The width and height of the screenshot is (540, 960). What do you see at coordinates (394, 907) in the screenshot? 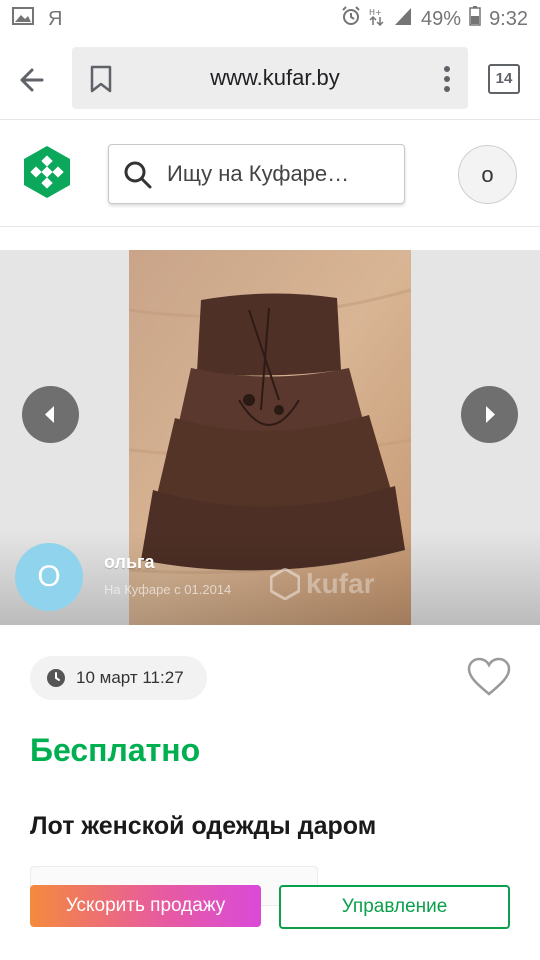
I see `manage-button: Управление` at bounding box center [394, 907].